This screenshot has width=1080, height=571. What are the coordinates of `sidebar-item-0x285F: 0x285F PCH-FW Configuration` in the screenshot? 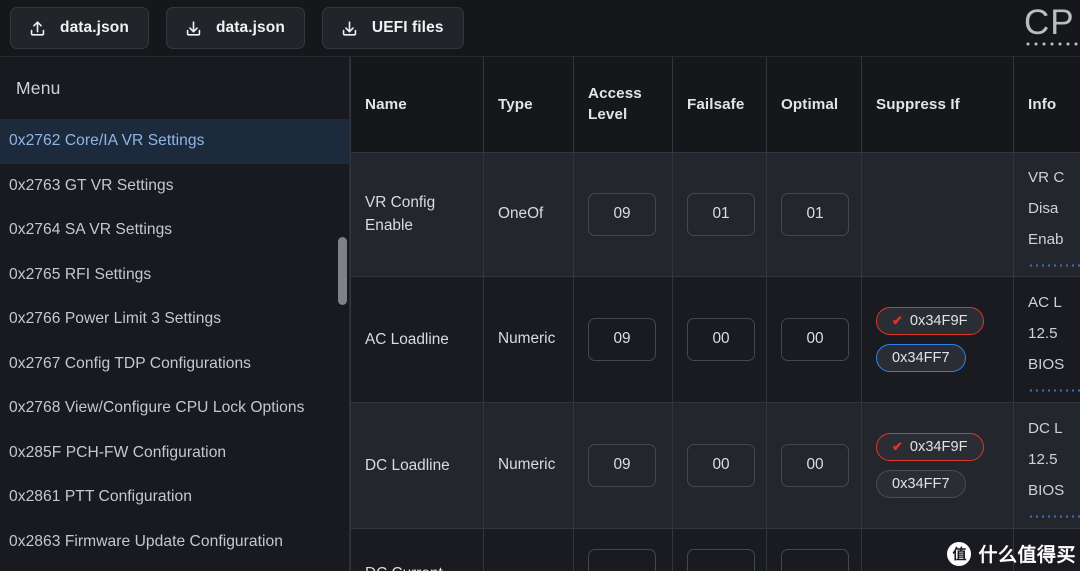 It's located at (174, 453).